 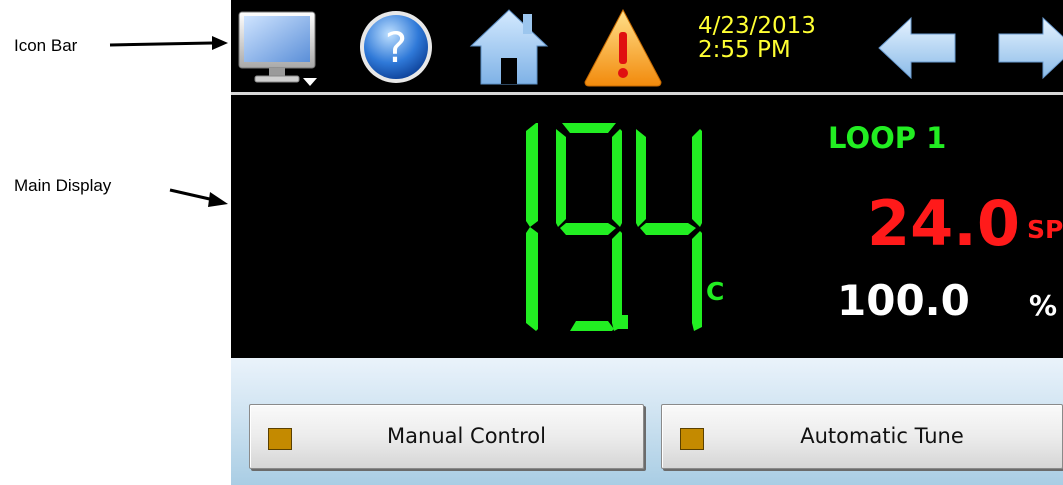 I want to click on main-display-arrow-icon, so click(x=198, y=197).